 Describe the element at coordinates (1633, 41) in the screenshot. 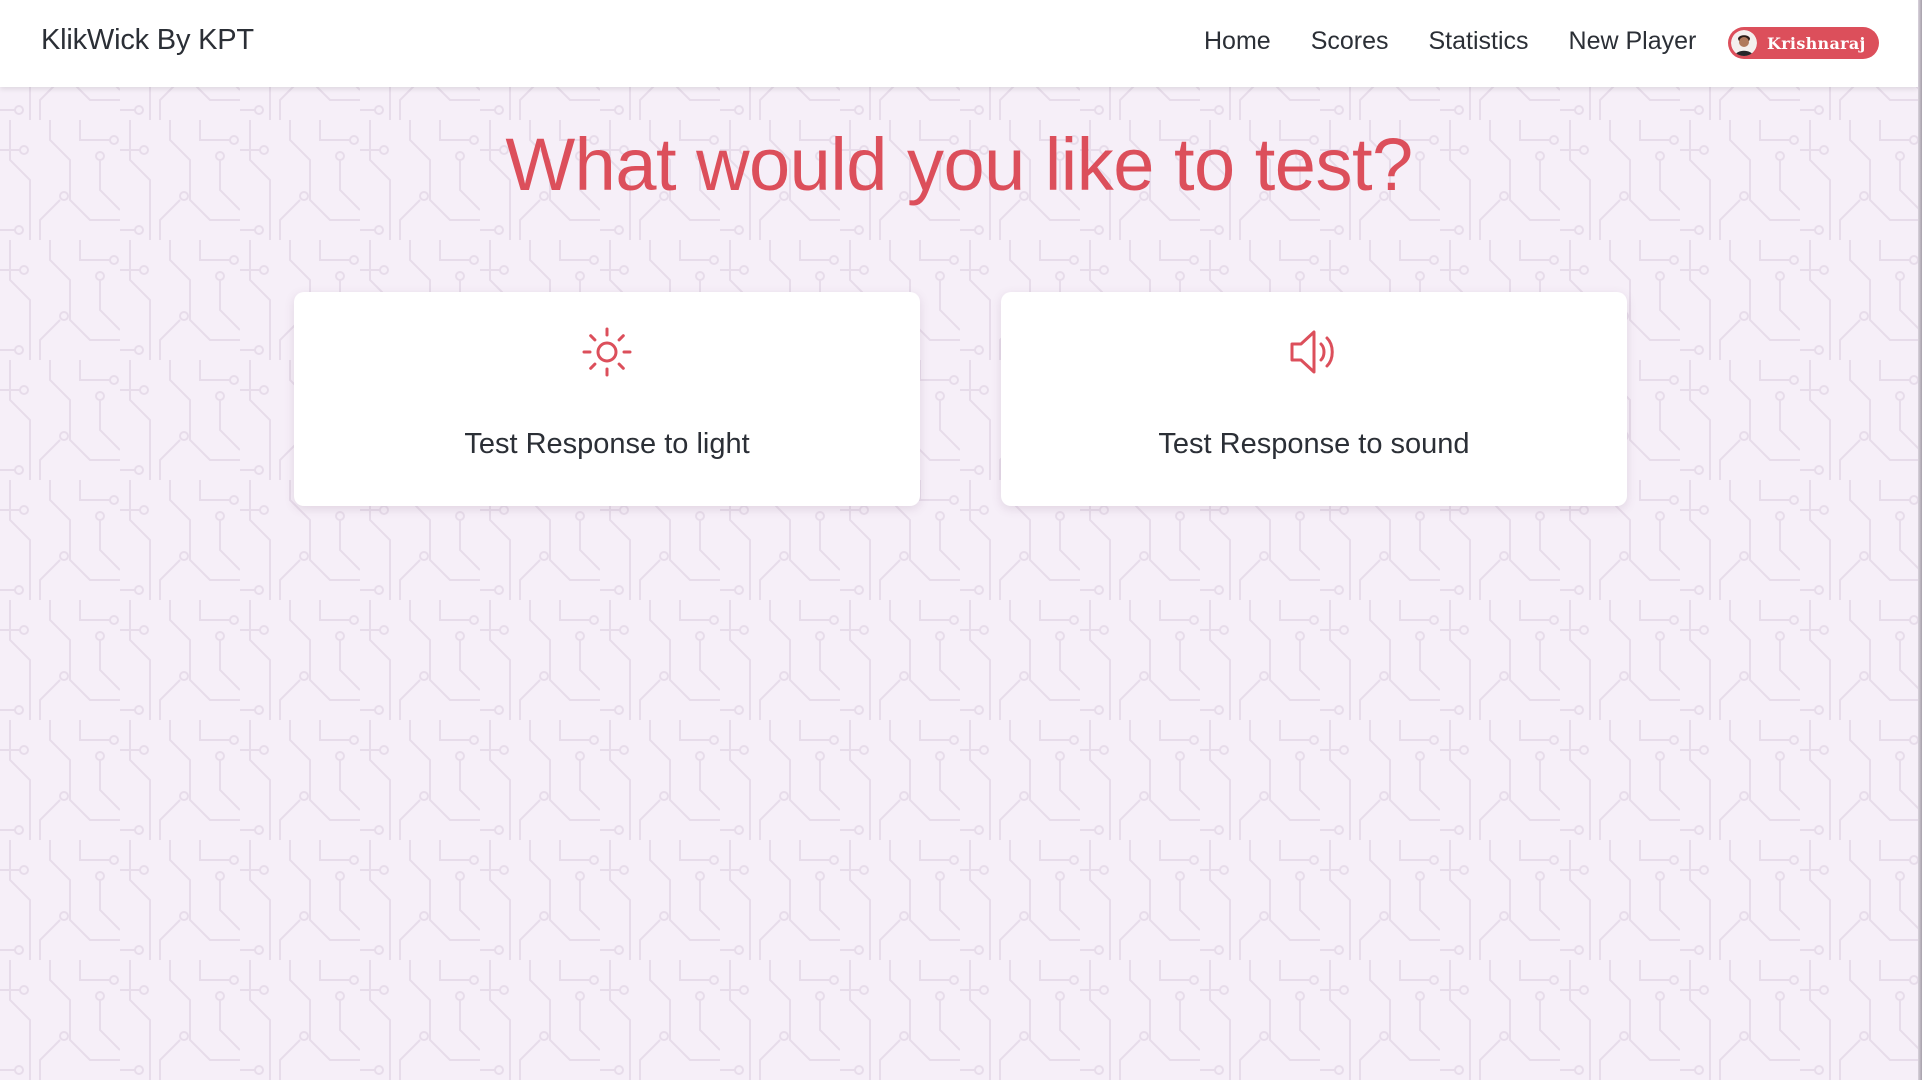

I see `nav-link-new-player: New Player` at that location.